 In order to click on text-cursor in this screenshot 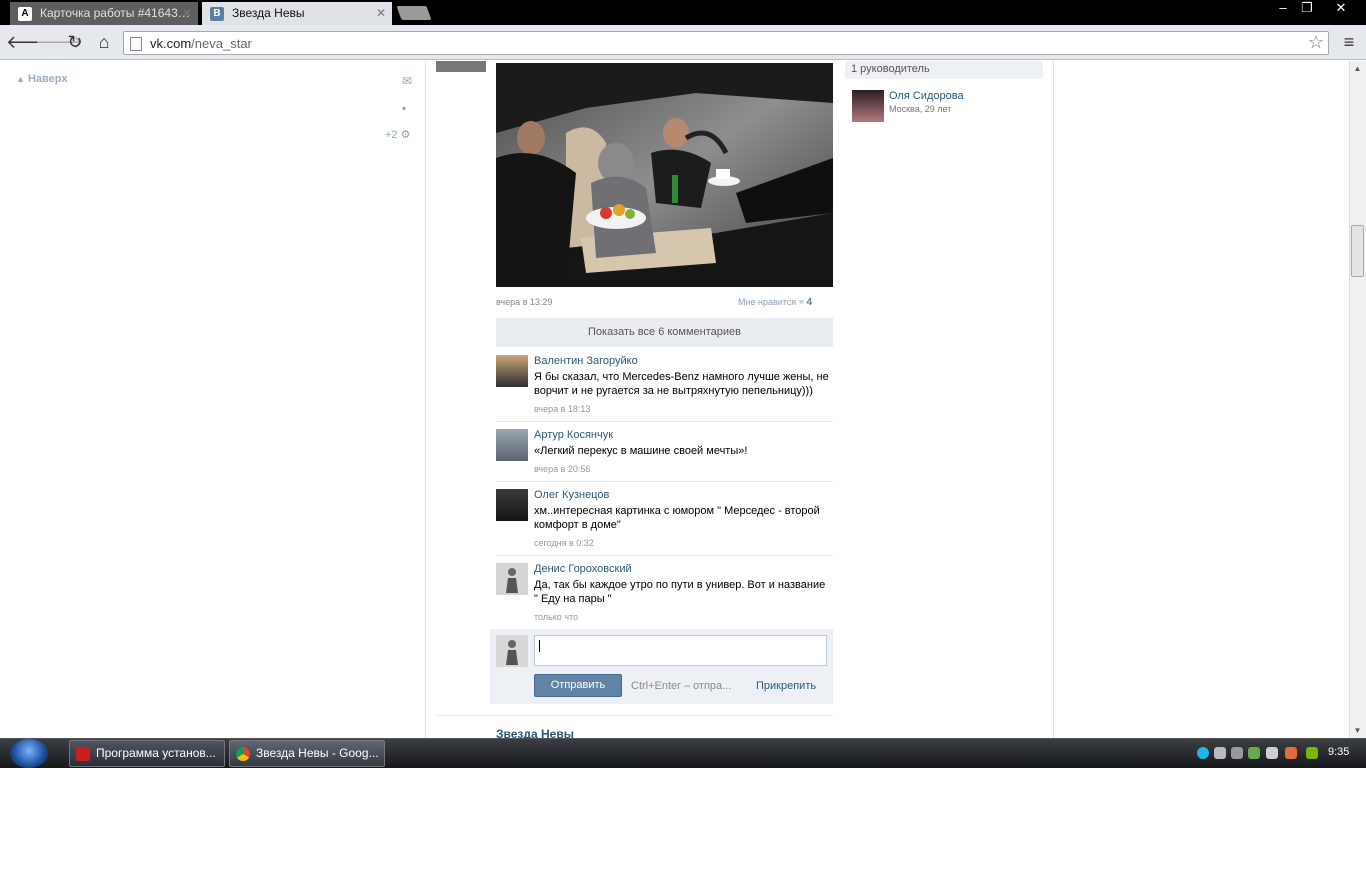, I will do `click(539, 646)`.